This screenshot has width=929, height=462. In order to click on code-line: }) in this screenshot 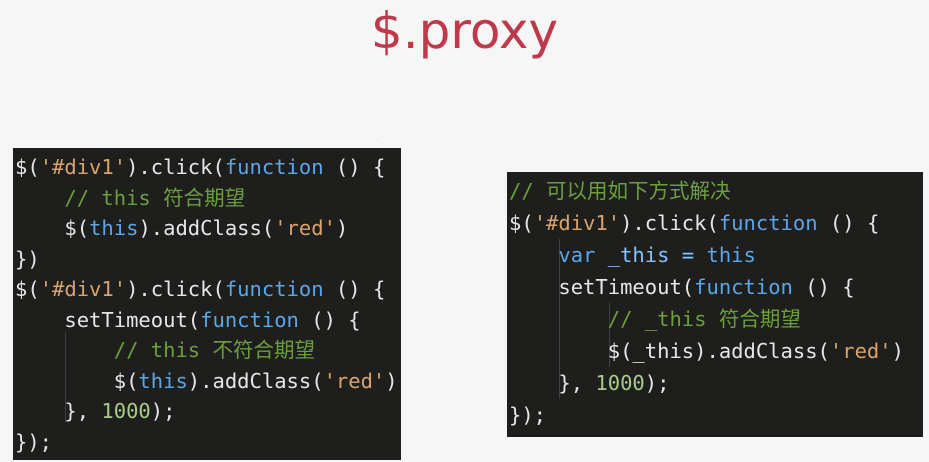, I will do `click(207, 259)`.